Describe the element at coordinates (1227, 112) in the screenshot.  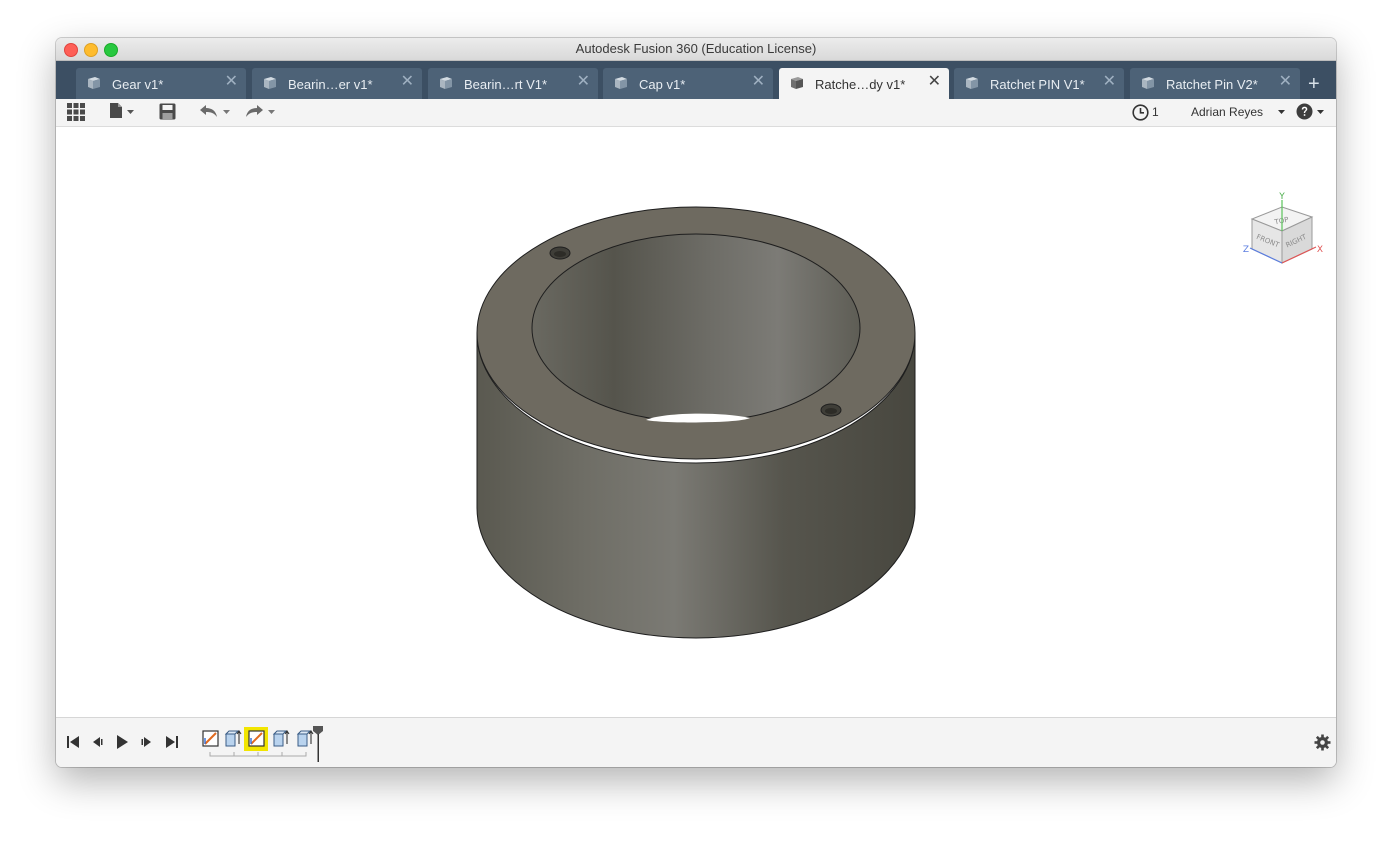
I see `user-account-menu: Adrian Reyes` at that location.